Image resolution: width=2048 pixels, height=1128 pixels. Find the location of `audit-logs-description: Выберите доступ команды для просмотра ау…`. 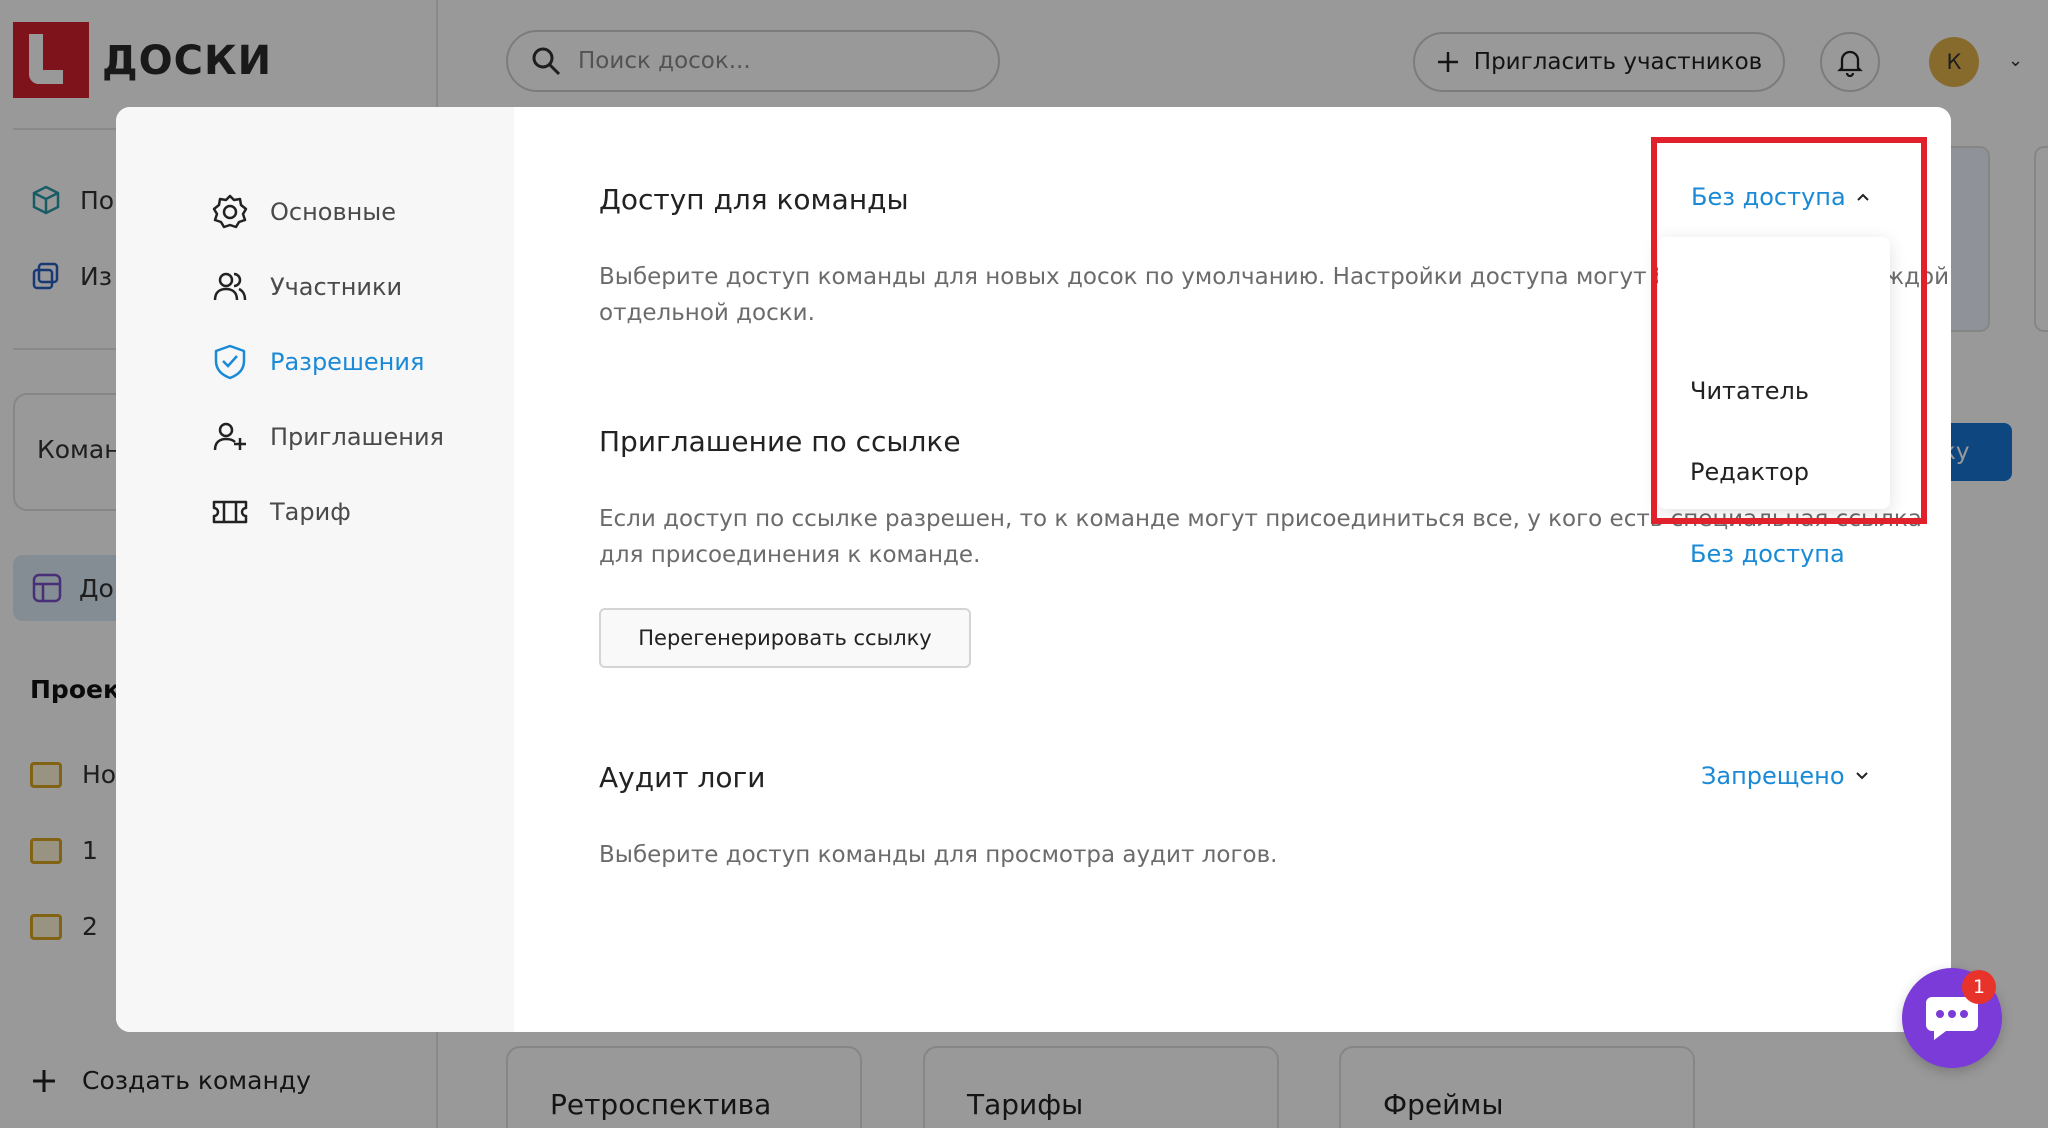

audit-logs-description: Выберите доступ команды для просмотра ау… is located at coordinates (938, 855).